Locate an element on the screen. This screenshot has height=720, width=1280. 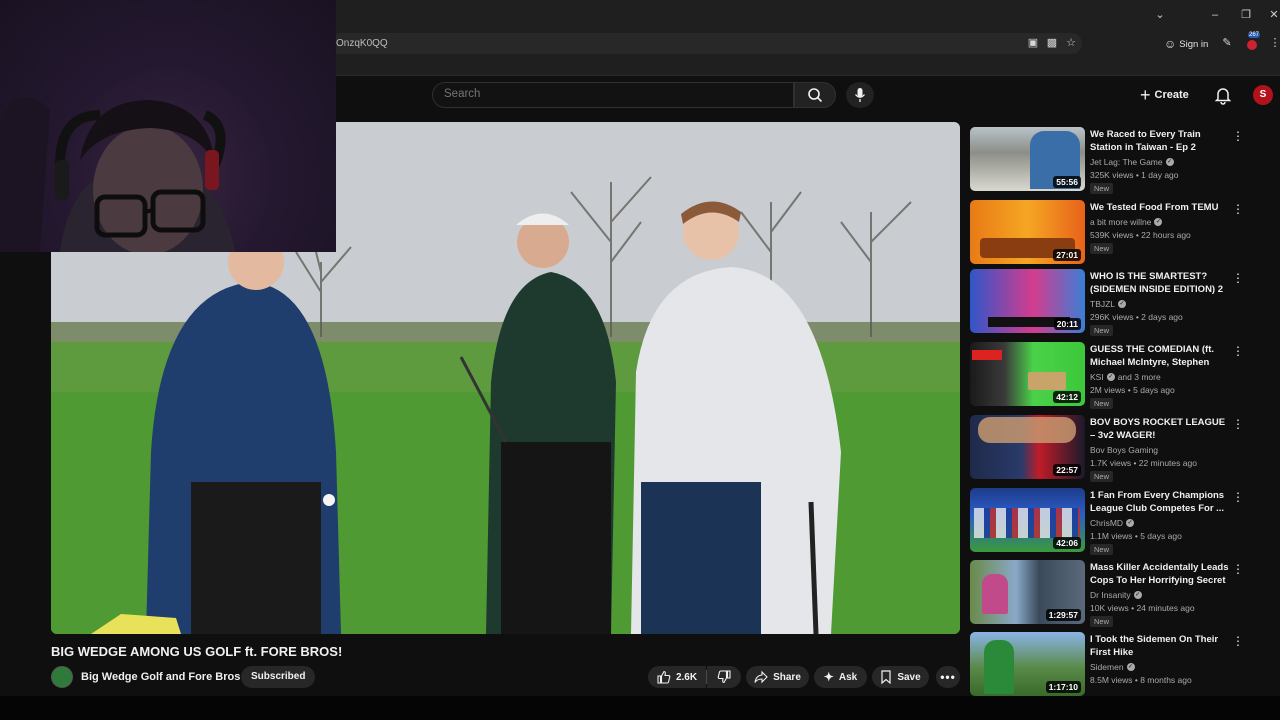
more-actions-button: ••• is located at coordinates (948, 677).